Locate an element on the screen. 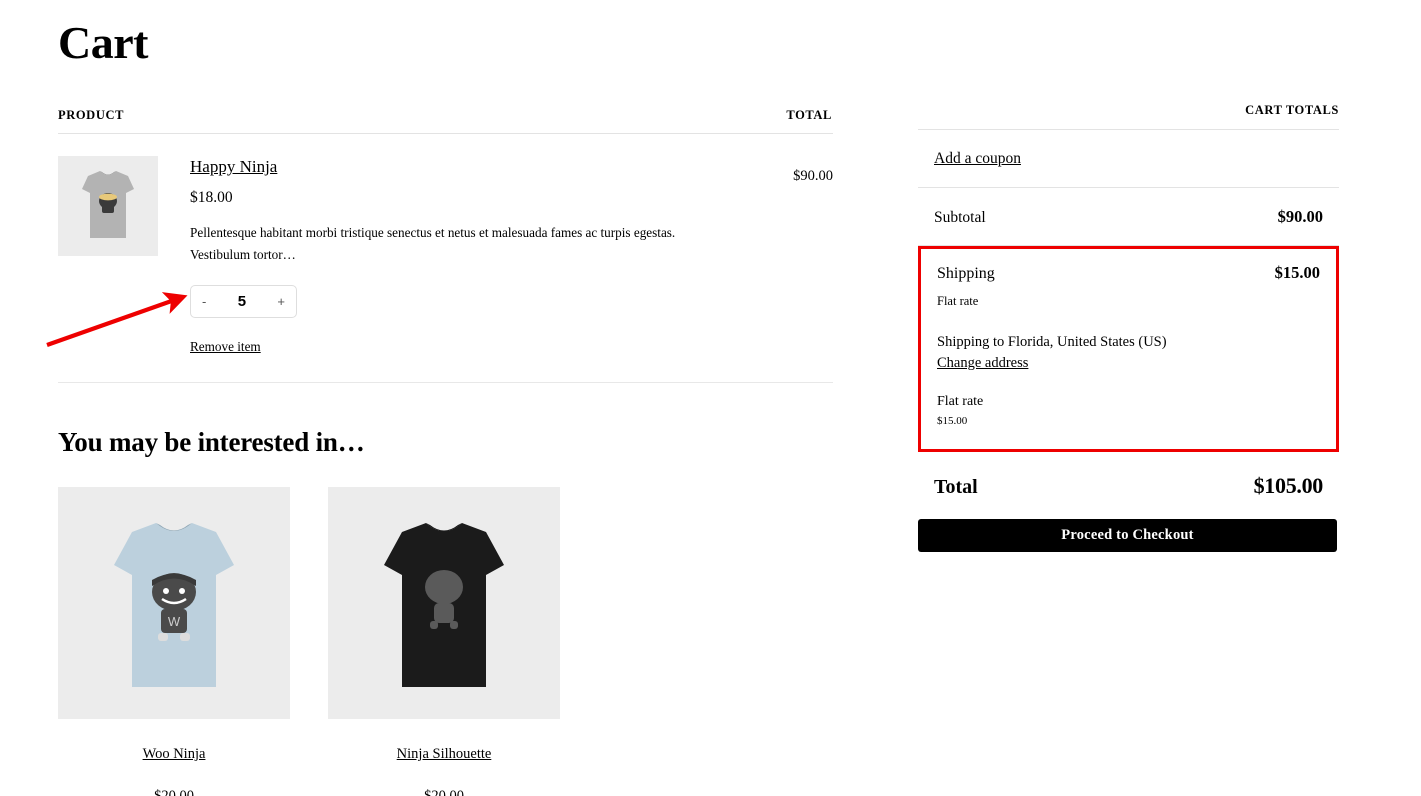 Image resolution: width=1421 pixels, height=796 pixels. proceed-to-checkout-button: Proceed to Checkout is located at coordinates (1127, 536).